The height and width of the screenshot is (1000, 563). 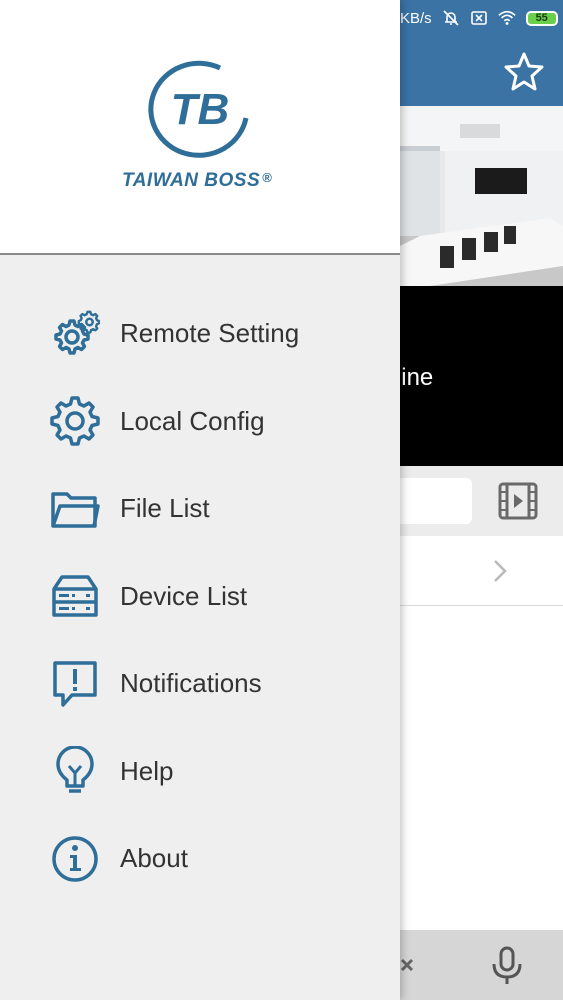 I want to click on bottom-bar, so click(x=481, y=965).